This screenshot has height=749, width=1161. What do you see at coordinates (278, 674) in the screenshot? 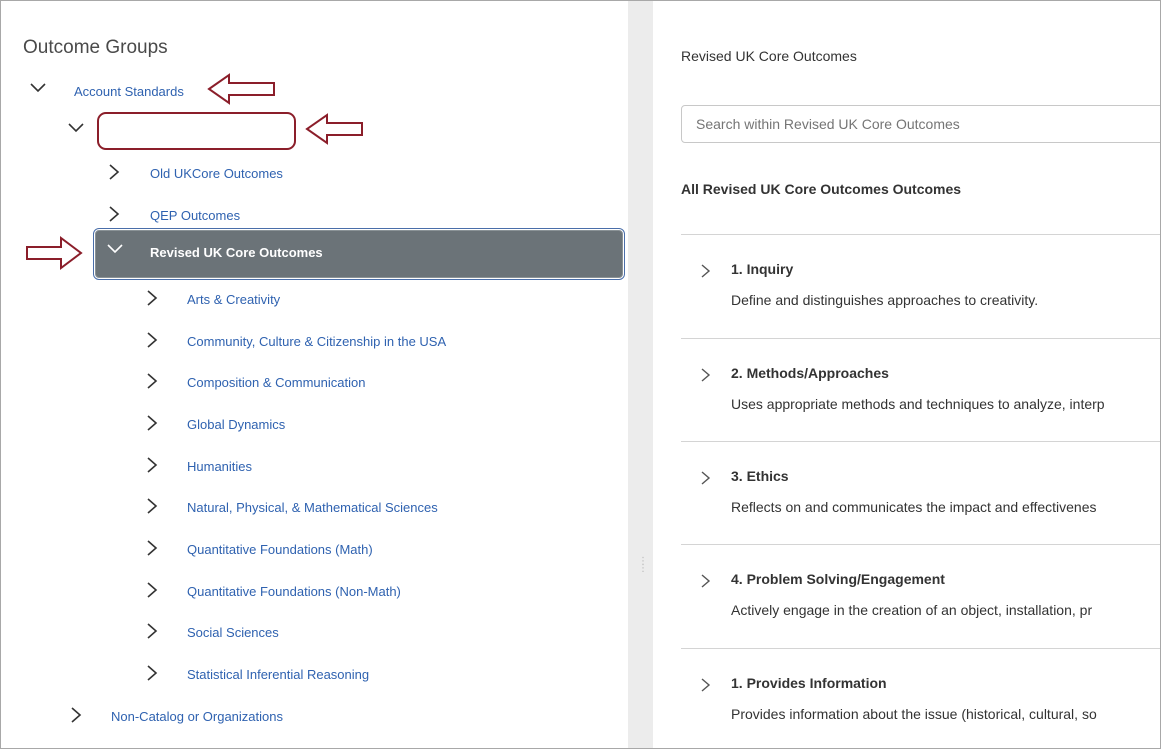
I see `tree-label-child: Statistical Inferential Reasoning` at bounding box center [278, 674].